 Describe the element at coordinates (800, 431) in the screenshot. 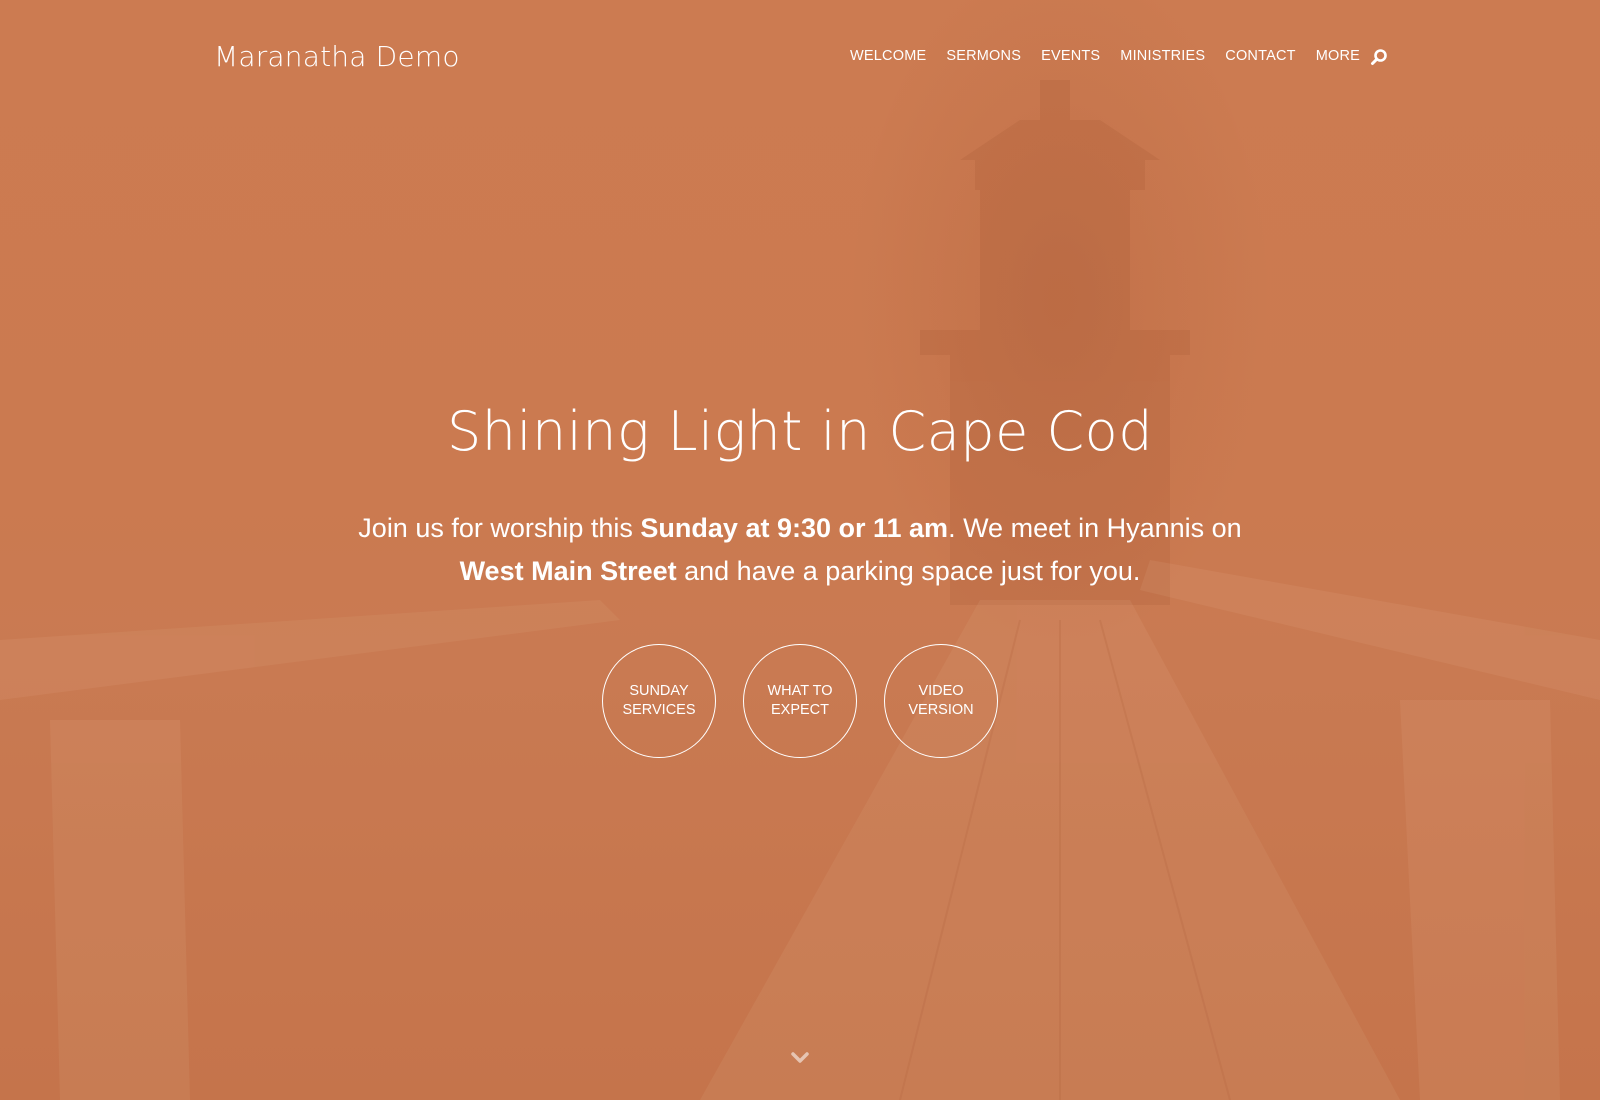

I see `hero-heading: Shining Light in Cape Cod` at that location.